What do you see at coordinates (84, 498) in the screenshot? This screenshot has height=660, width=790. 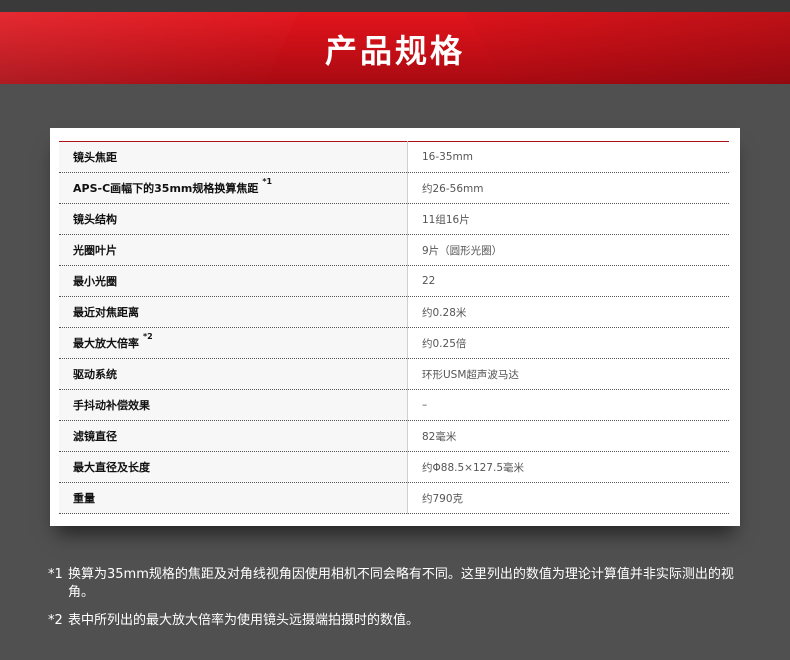 I see `spec-label: 重量` at bounding box center [84, 498].